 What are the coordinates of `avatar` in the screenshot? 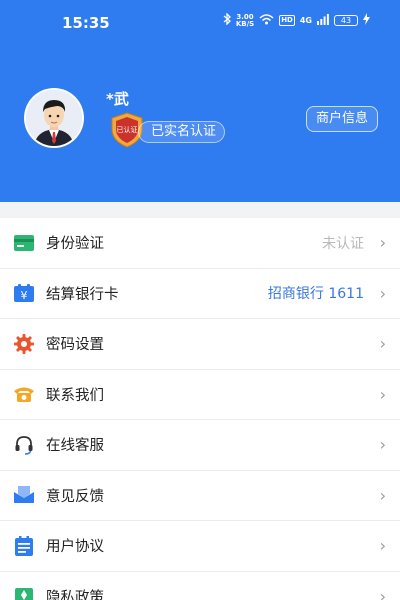 It's located at (54, 118).